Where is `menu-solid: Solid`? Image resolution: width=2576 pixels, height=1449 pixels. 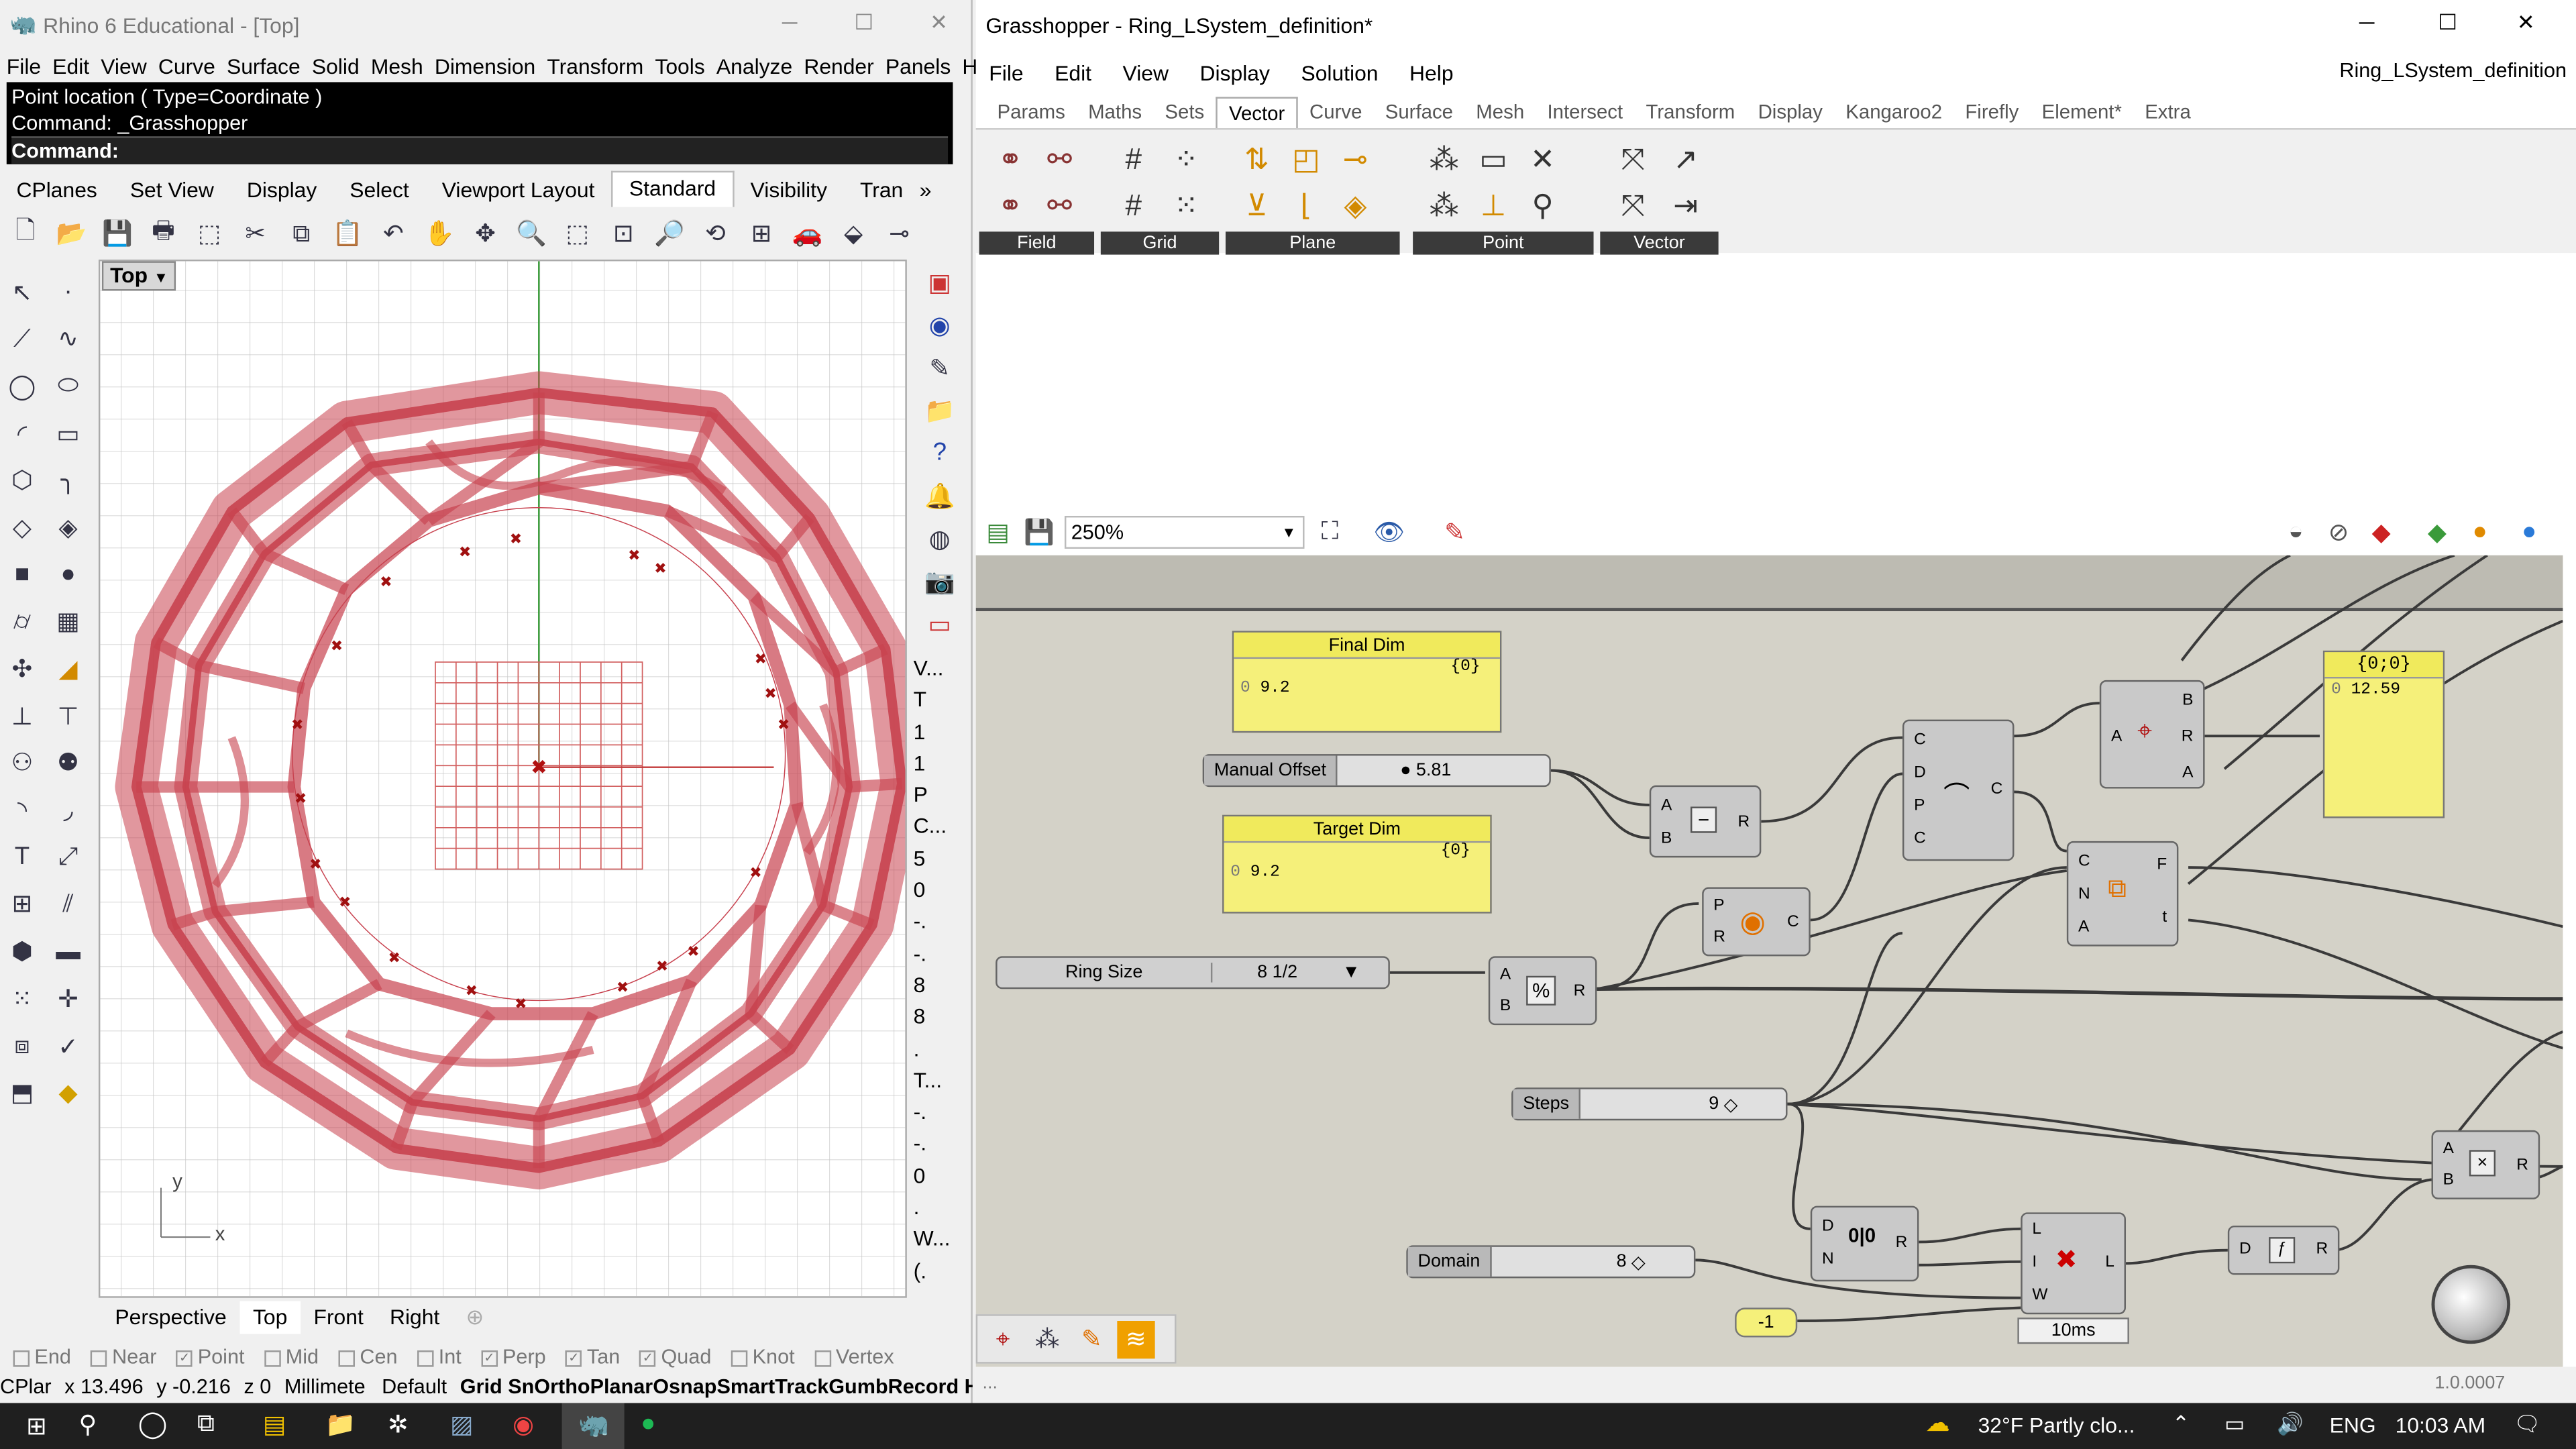 menu-solid: Solid is located at coordinates (336, 66).